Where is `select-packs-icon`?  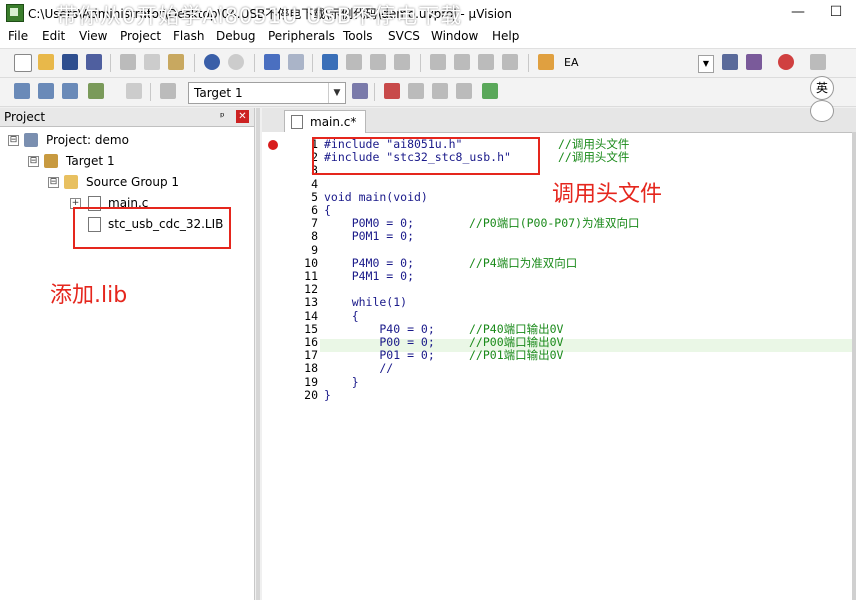 select-packs-icon is located at coordinates (464, 91).